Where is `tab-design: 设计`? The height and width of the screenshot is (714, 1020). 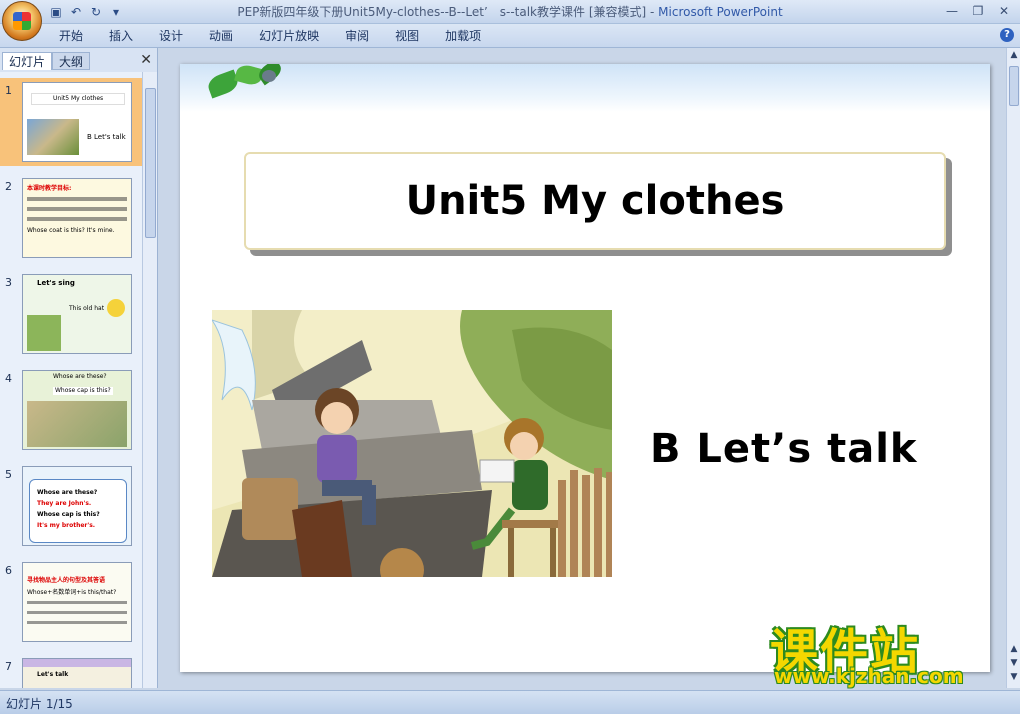 tab-design: 设计 is located at coordinates (171, 36).